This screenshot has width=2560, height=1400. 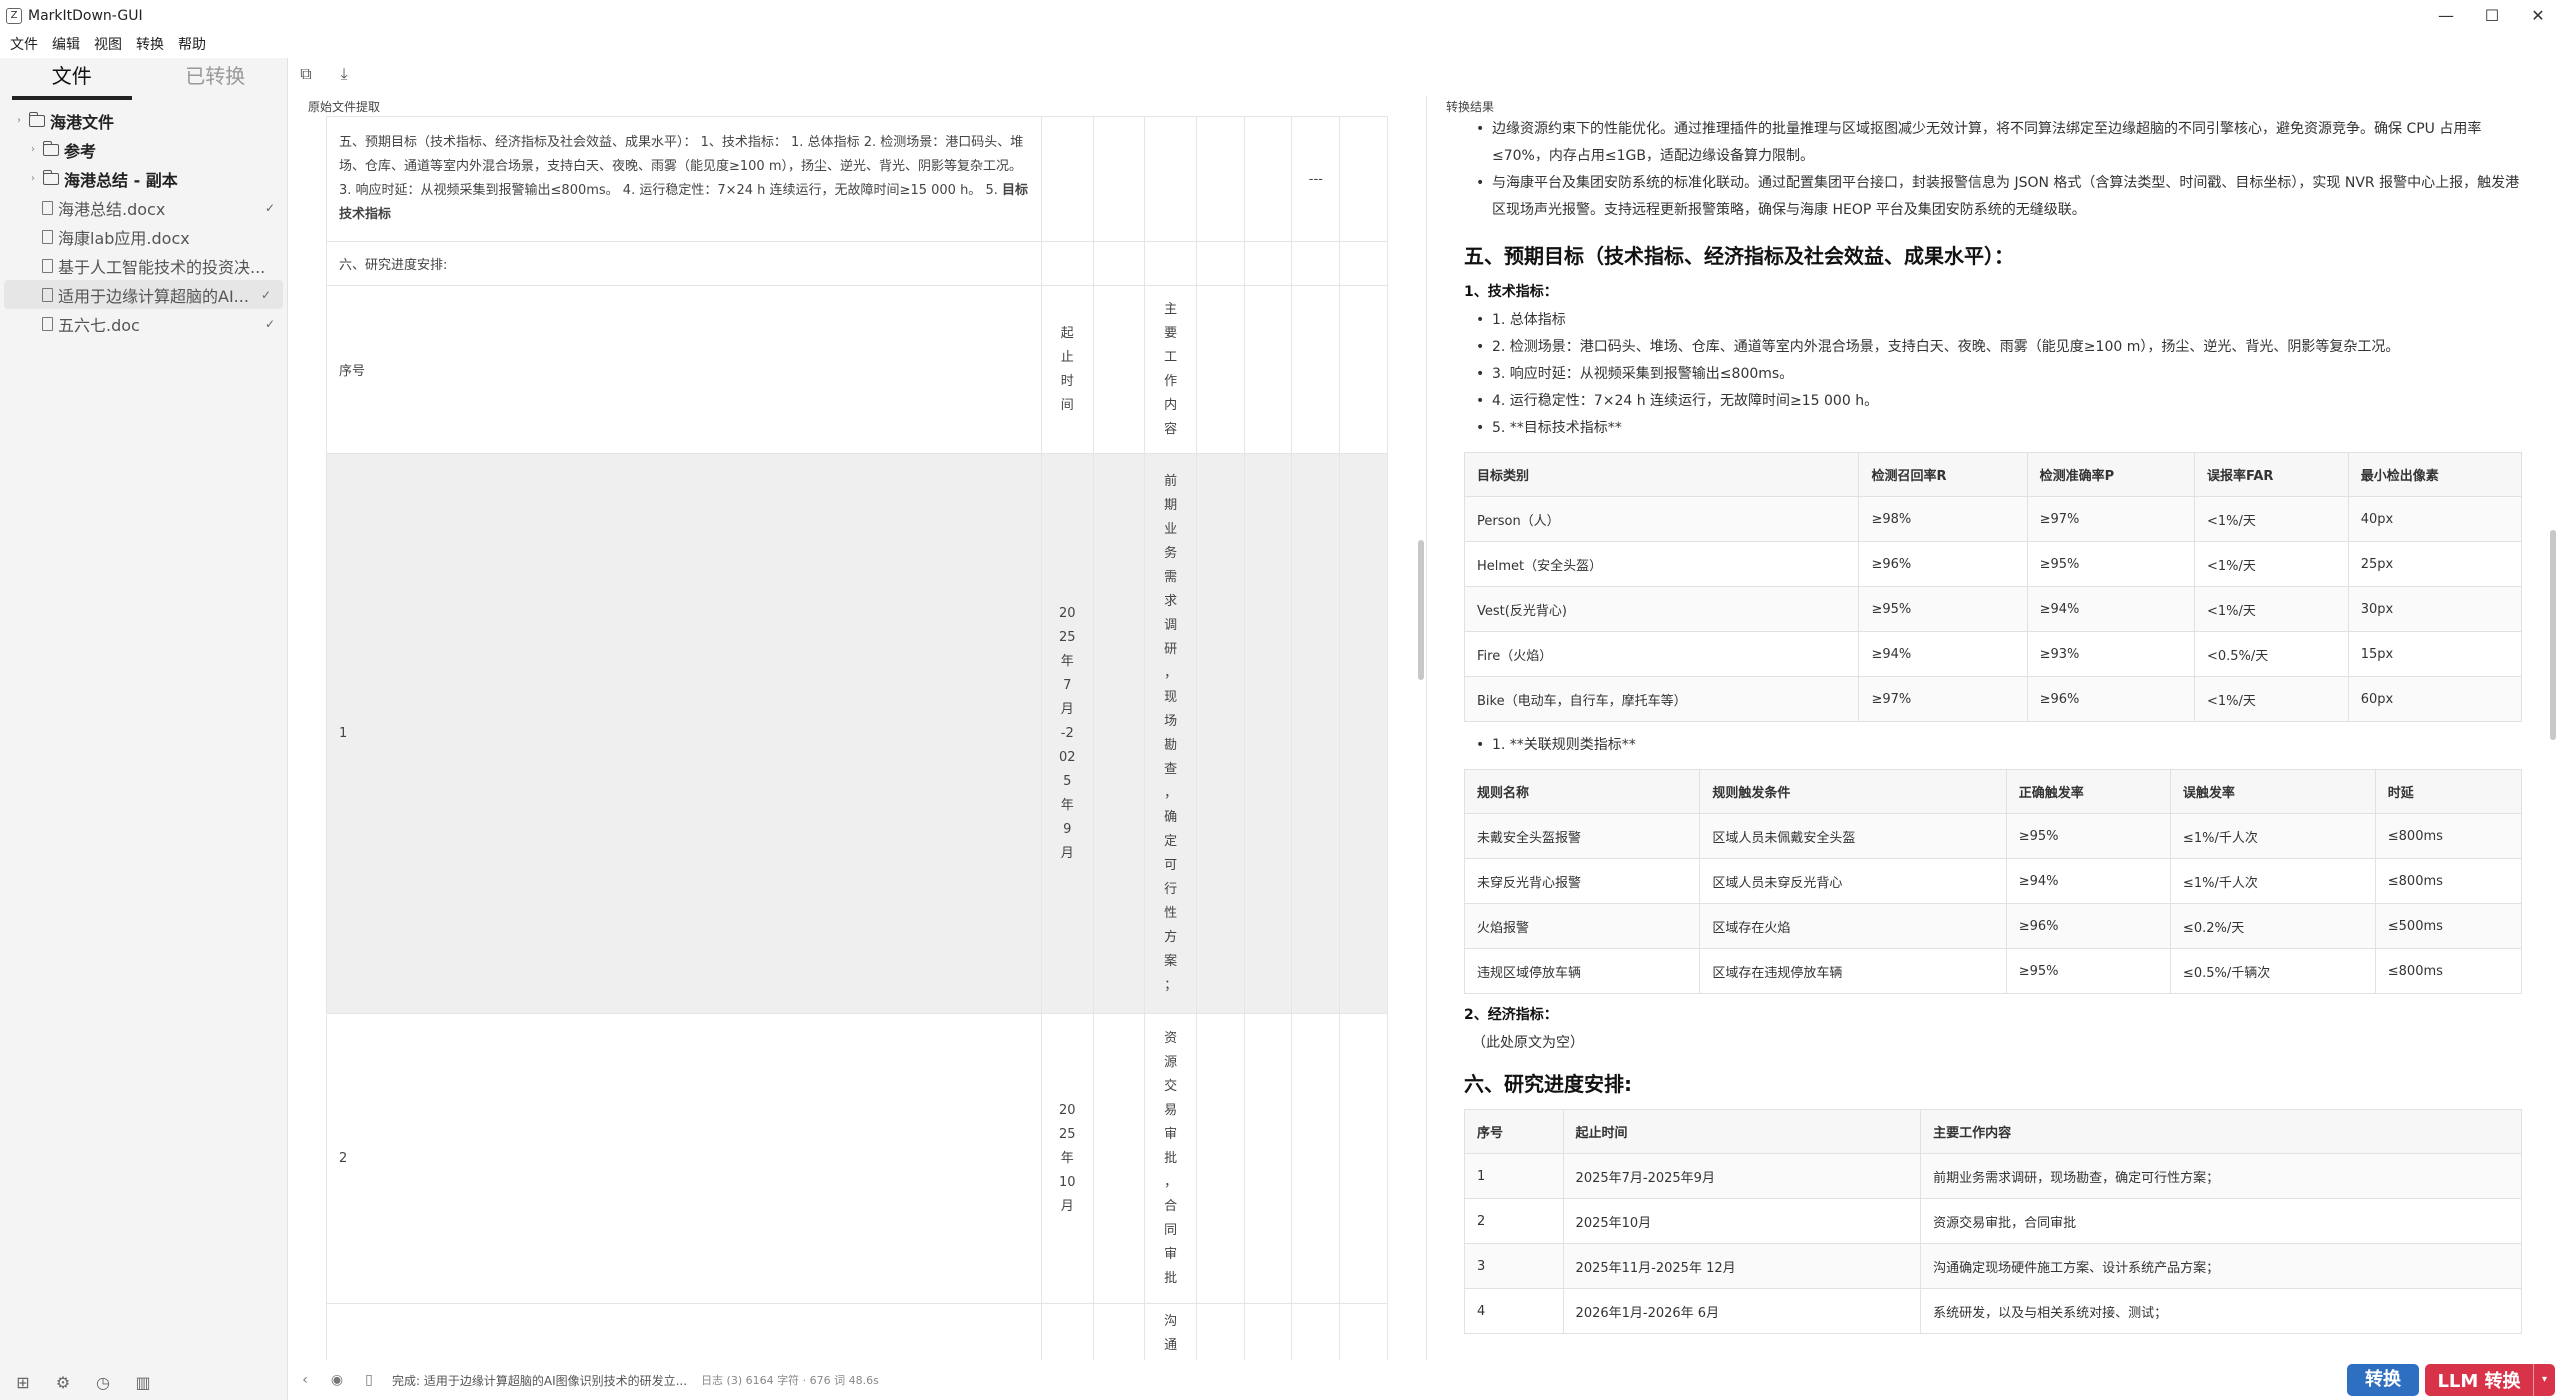 I want to click on llm-convert-button: LLM 转换 ▾, so click(x=2490, y=1380).